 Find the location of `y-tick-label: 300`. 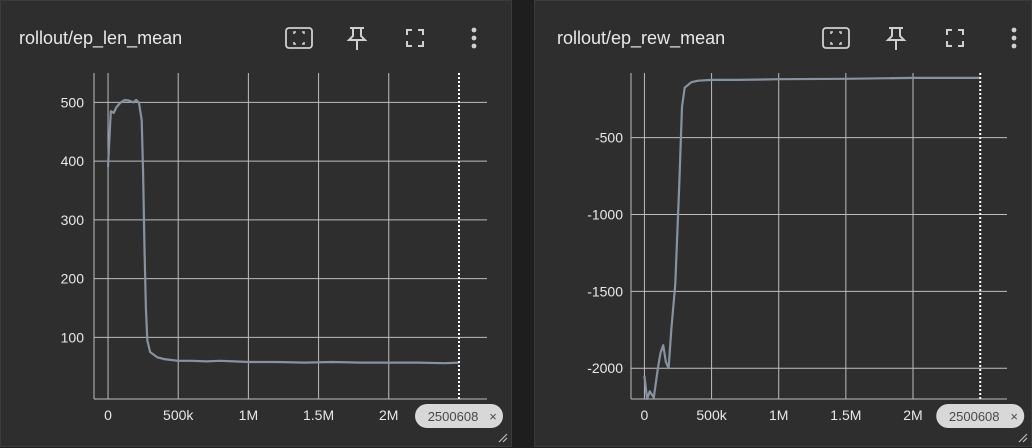

y-tick-label: 300 is located at coordinates (73, 220).